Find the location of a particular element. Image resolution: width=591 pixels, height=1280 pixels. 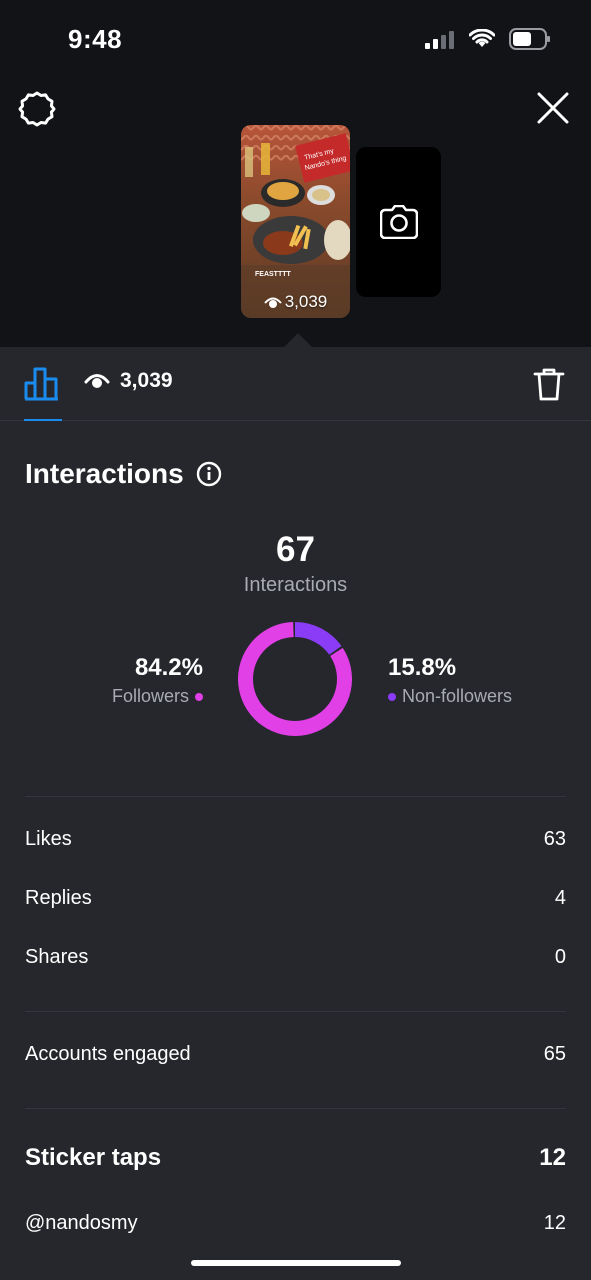

interactions-header: Interactions is located at coordinates (123, 474).